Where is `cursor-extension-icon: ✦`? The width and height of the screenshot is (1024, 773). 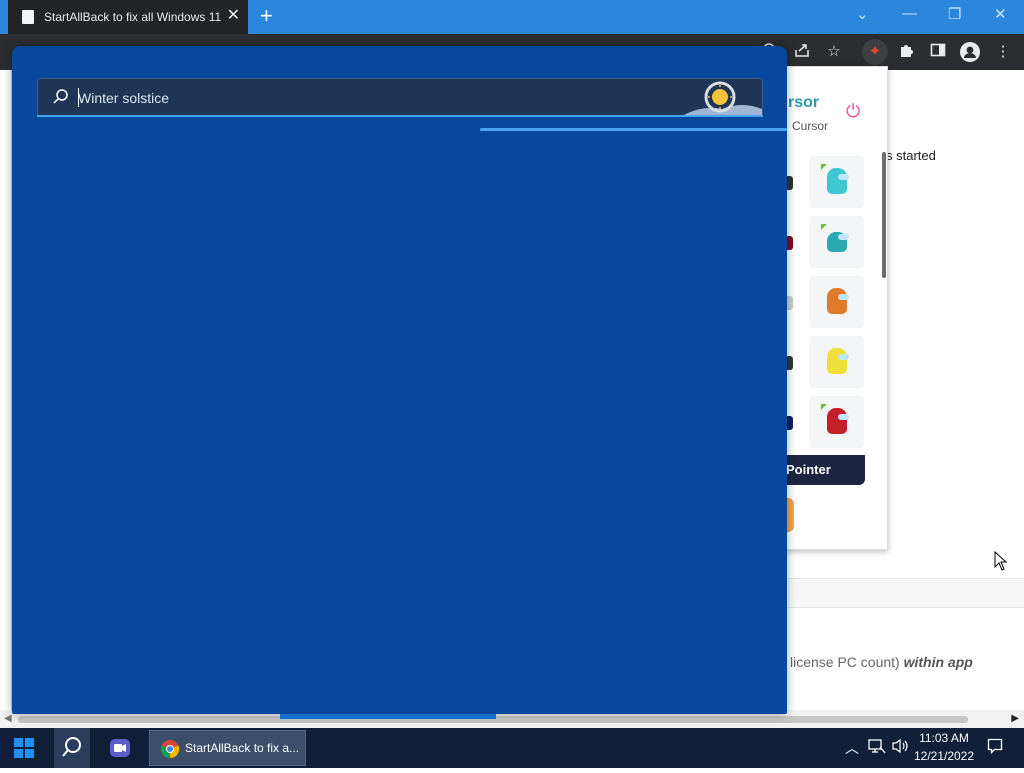 cursor-extension-icon: ✦ is located at coordinates (875, 52).